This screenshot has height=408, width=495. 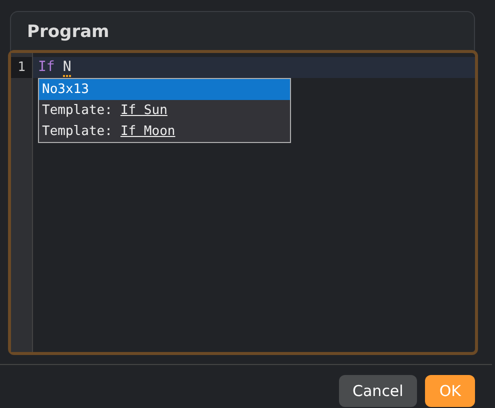 What do you see at coordinates (46, 67) in the screenshot?
I see `code-keyword: If` at bounding box center [46, 67].